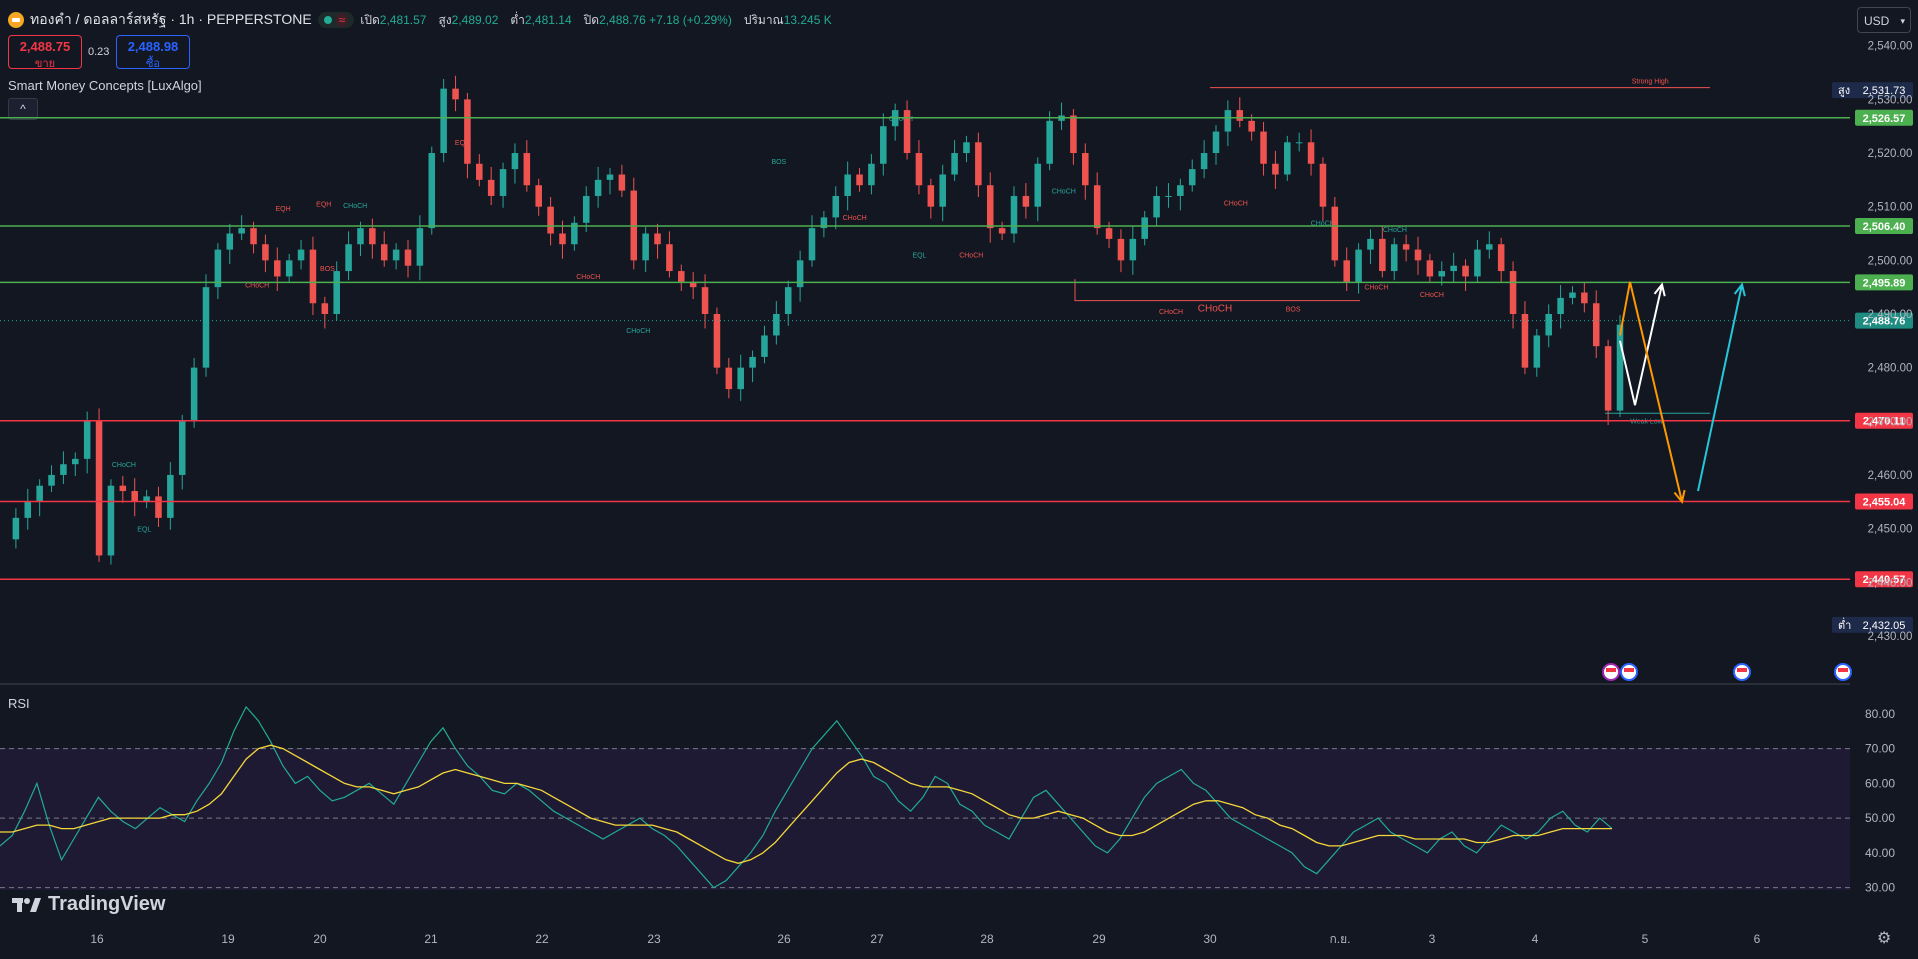 The image size is (1918, 959). What do you see at coordinates (1890, 422) in the screenshot?
I see `y-axis-tick: 2,470.00` at bounding box center [1890, 422].